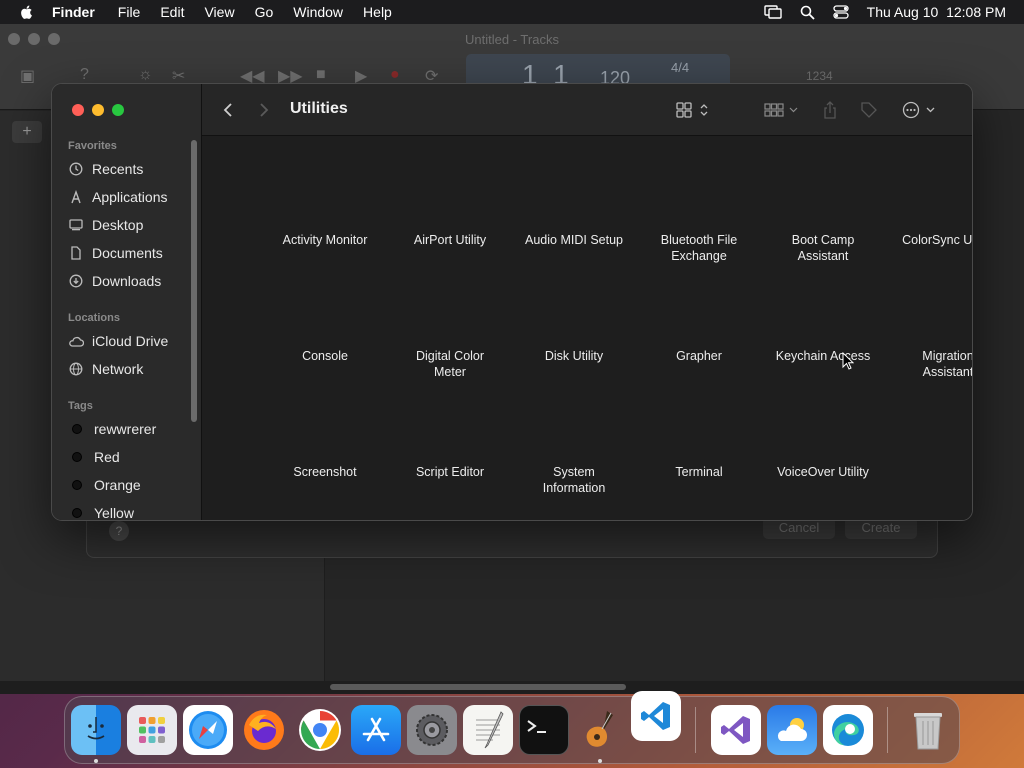  Describe the element at coordinates (128, 457) in the screenshot. I see `sidebar-tag-red: Red` at that location.